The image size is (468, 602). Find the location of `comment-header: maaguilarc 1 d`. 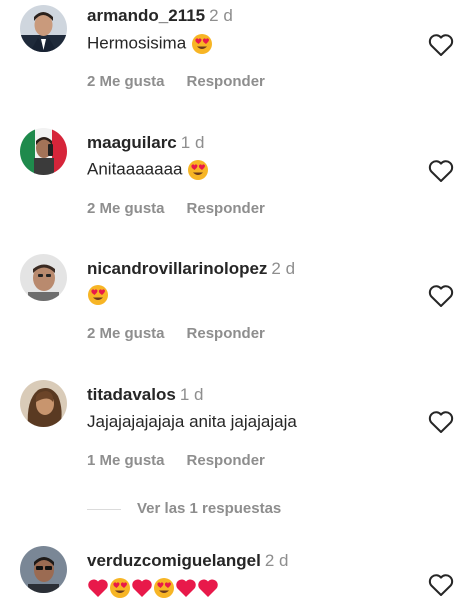

comment-header: maaguilarc 1 d is located at coordinates (145, 143).